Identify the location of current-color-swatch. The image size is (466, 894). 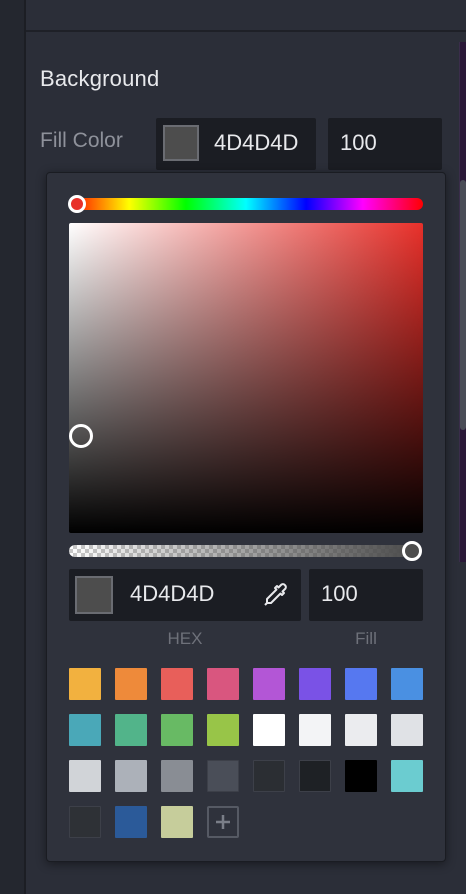
(94, 595).